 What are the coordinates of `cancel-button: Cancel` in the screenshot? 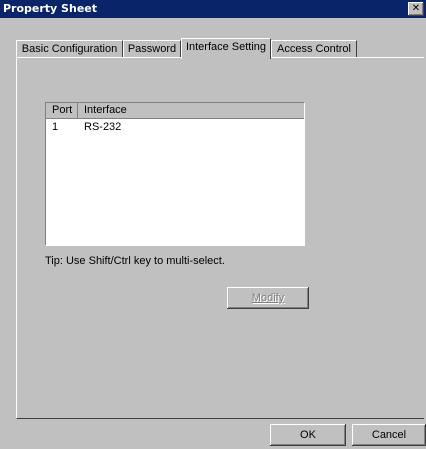 It's located at (389, 435).